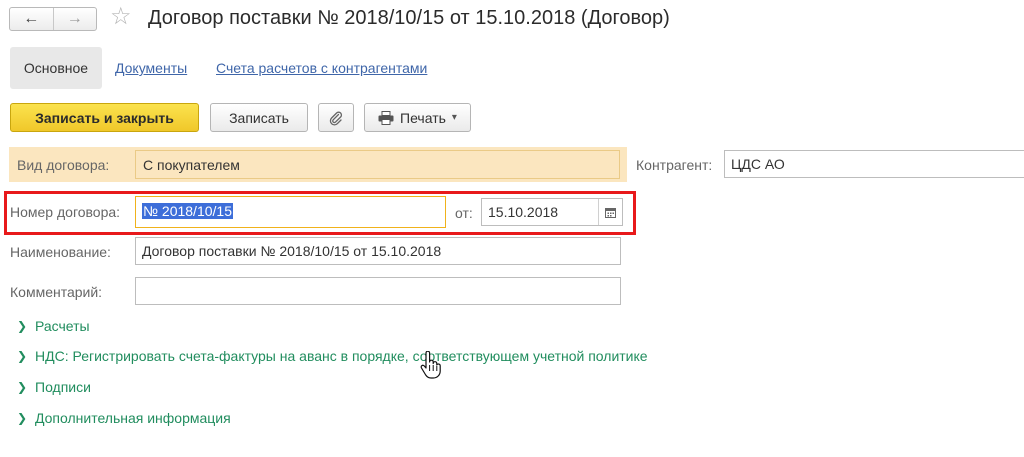  I want to click on name-label: Наименование:, so click(60, 252).